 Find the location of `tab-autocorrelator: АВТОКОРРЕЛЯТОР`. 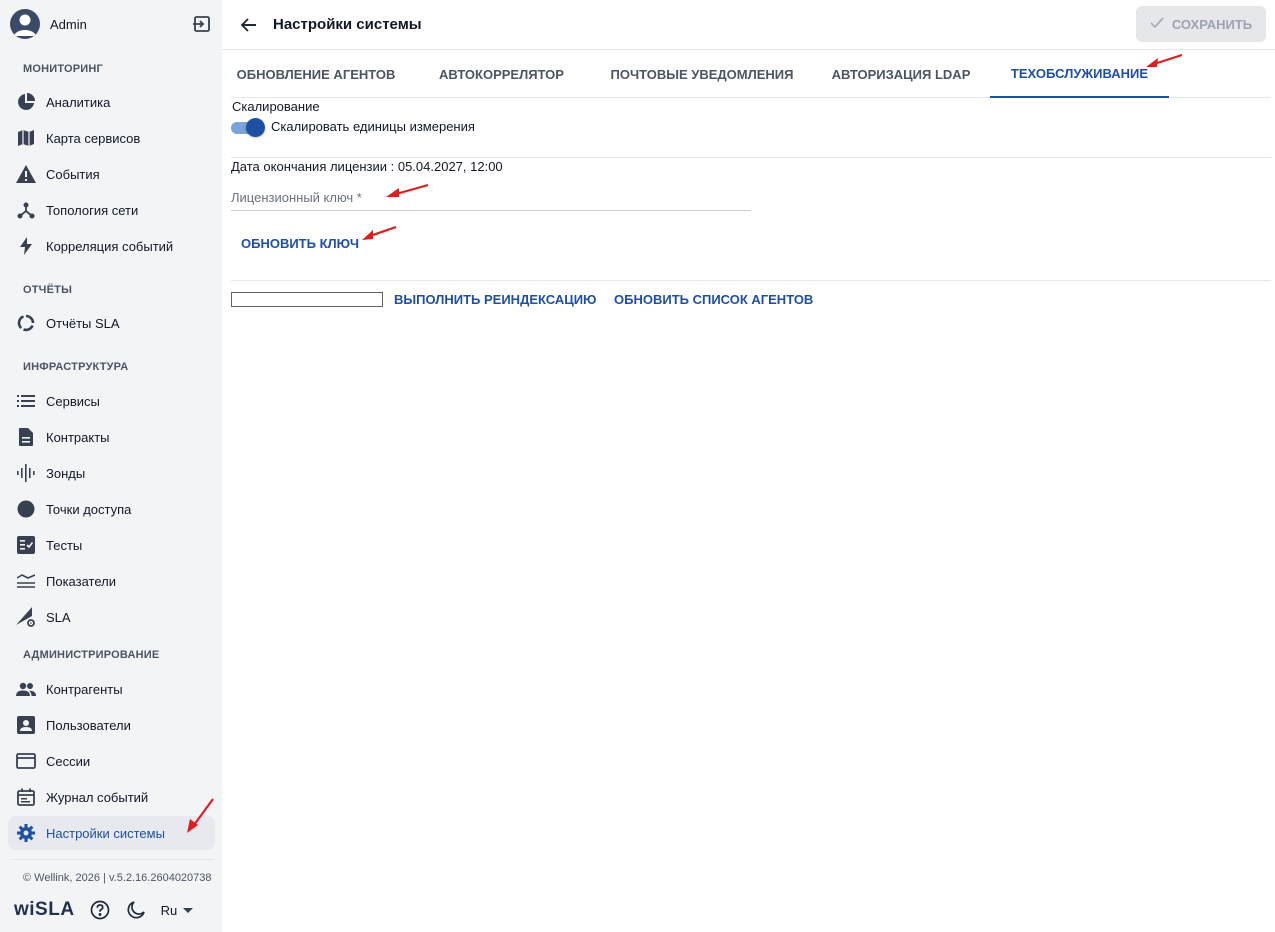

tab-autocorrelator: АВТОКОРРЕЛЯТОР is located at coordinates (501, 74).